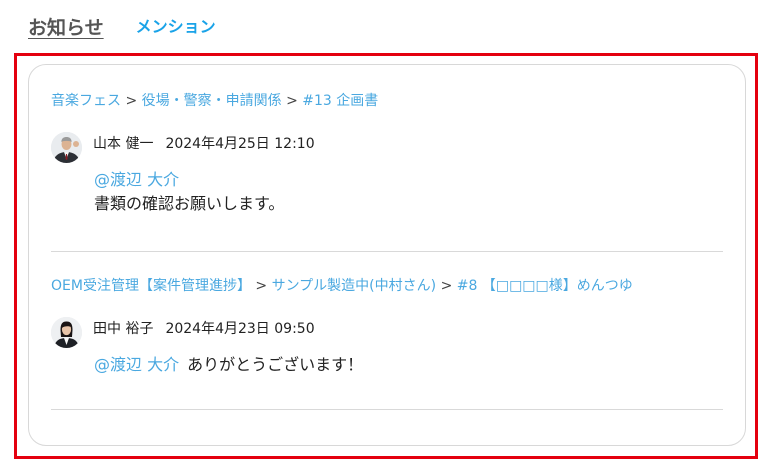  Describe the element at coordinates (151, 286) in the screenshot. I see `breadcrumb-project-link: OEM受注管理【案件管理進捗】` at that location.